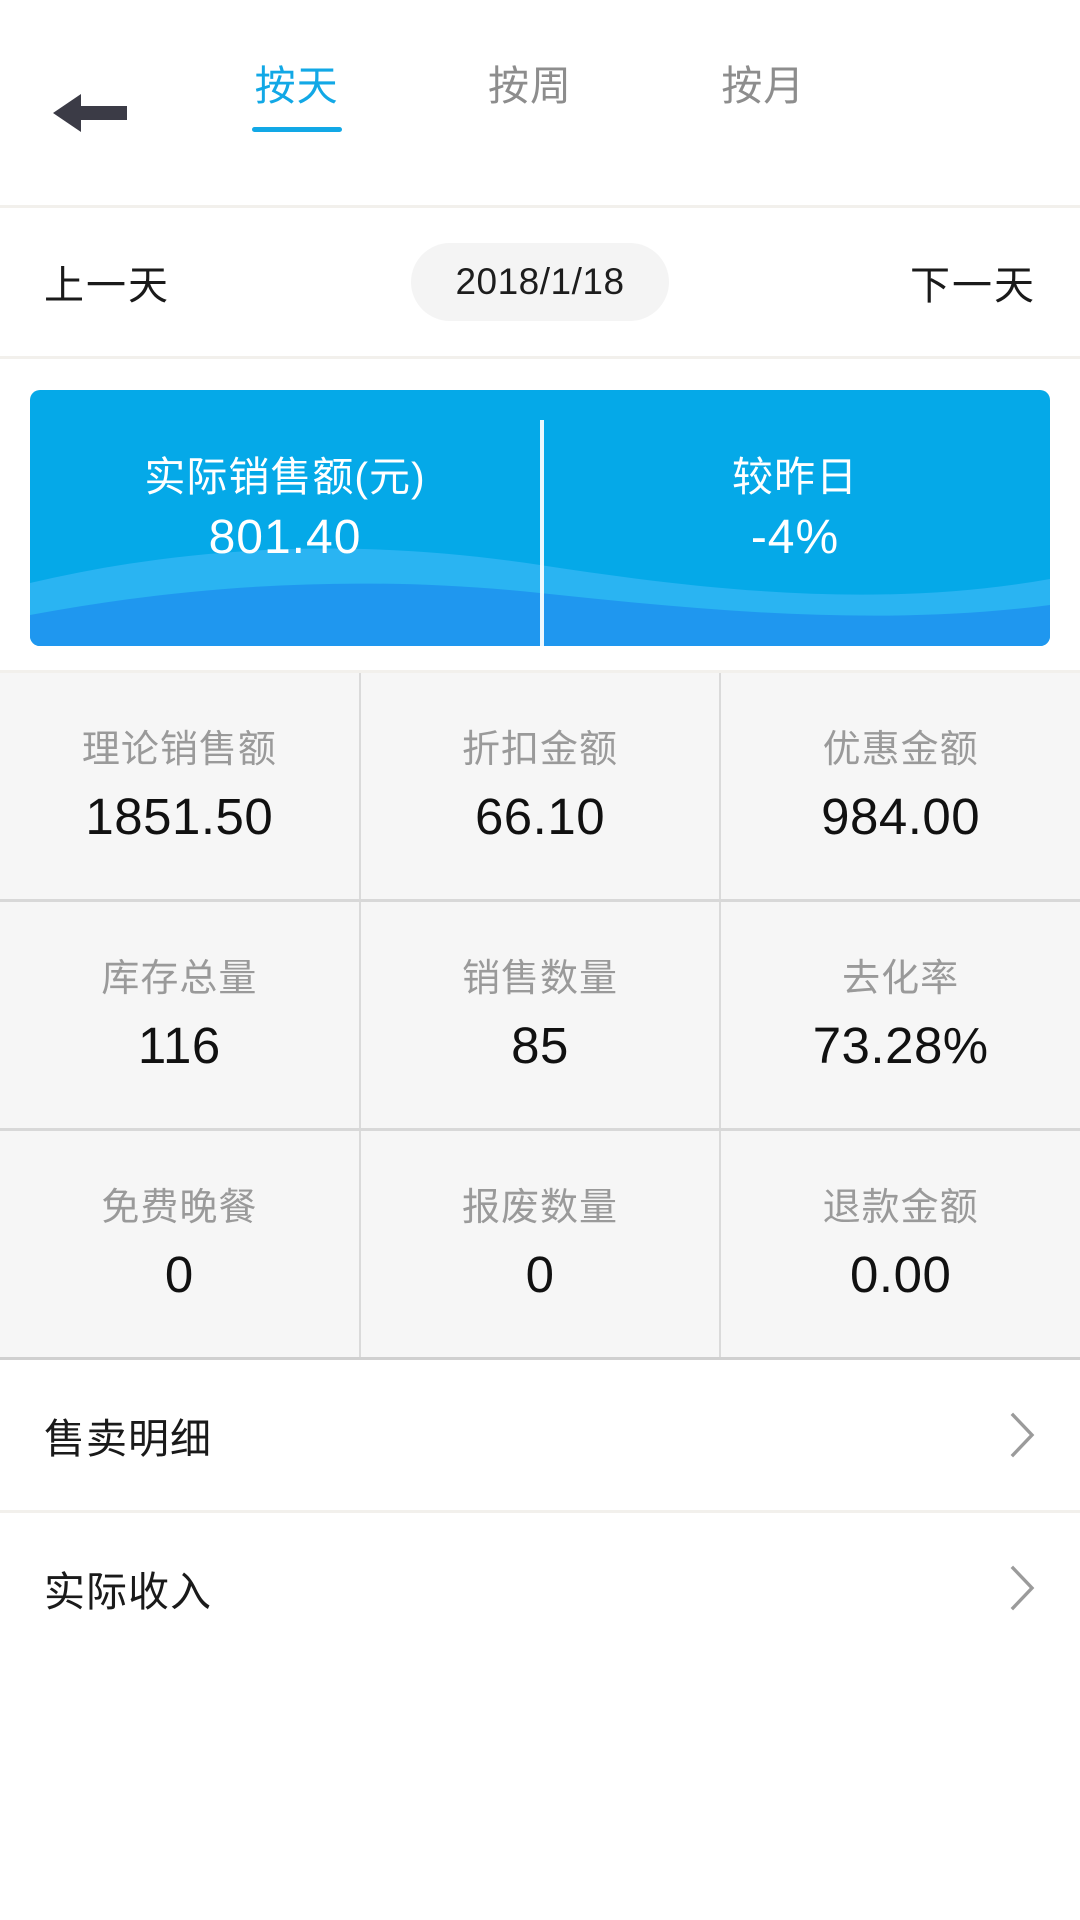 Image resolution: width=1080 pixels, height=1920 pixels. What do you see at coordinates (900, 1244) in the screenshot?
I see `stat-cell-refund-amount: 退款金额 0.00` at bounding box center [900, 1244].